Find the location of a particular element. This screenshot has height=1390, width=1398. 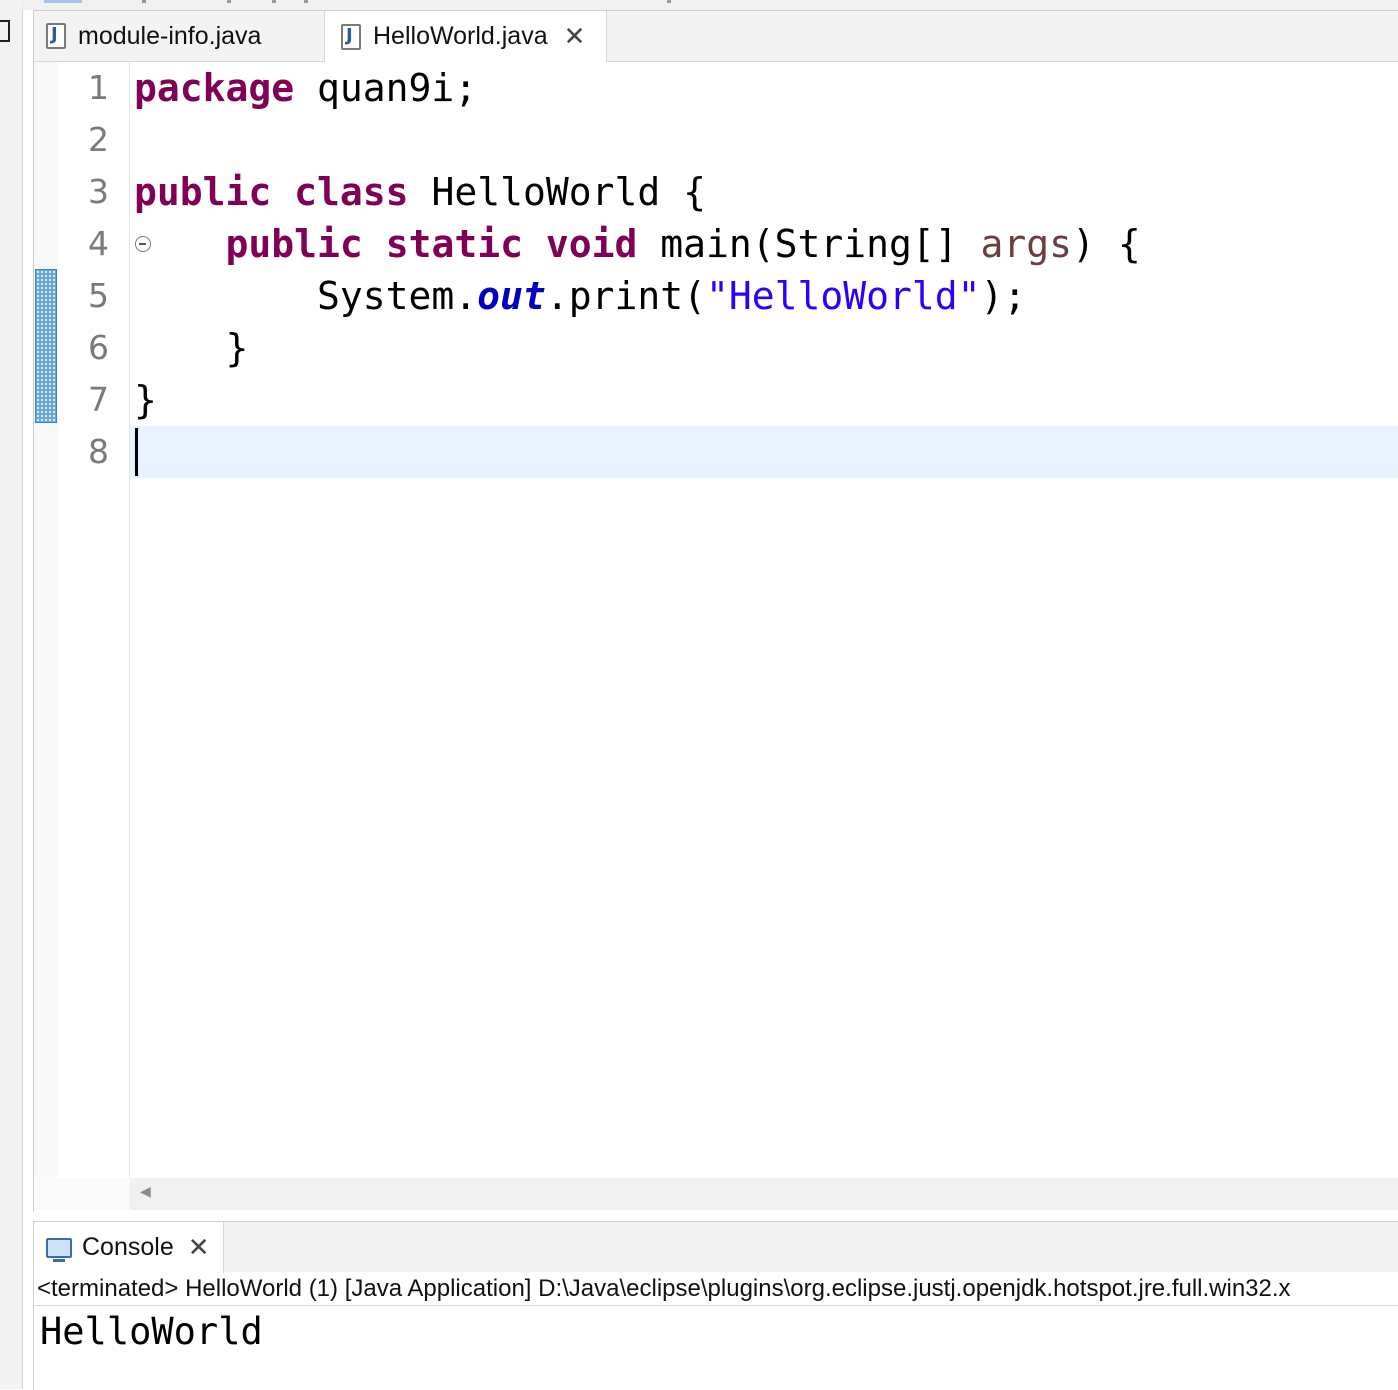

code-line: System.out.print("HelloWorld"); is located at coordinates (580, 296).